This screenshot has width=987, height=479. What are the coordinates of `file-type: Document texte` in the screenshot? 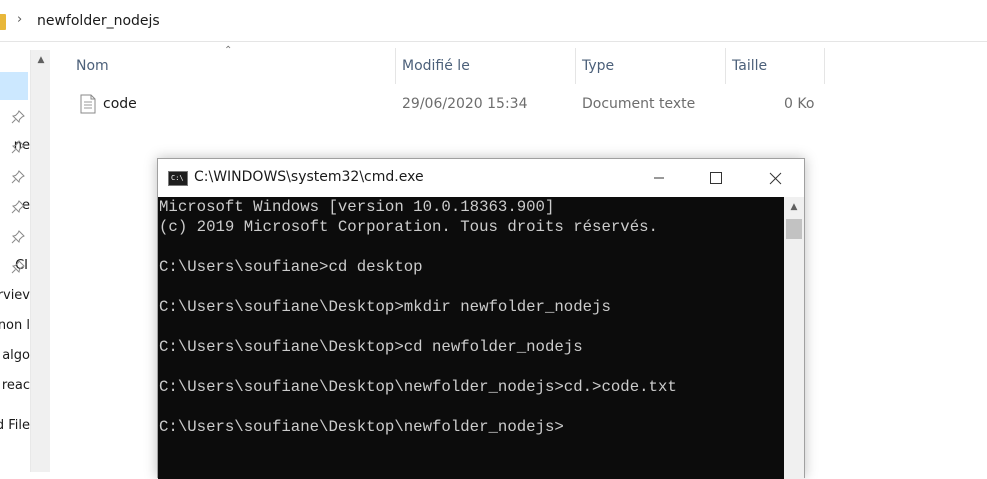 It's located at (639, 104).